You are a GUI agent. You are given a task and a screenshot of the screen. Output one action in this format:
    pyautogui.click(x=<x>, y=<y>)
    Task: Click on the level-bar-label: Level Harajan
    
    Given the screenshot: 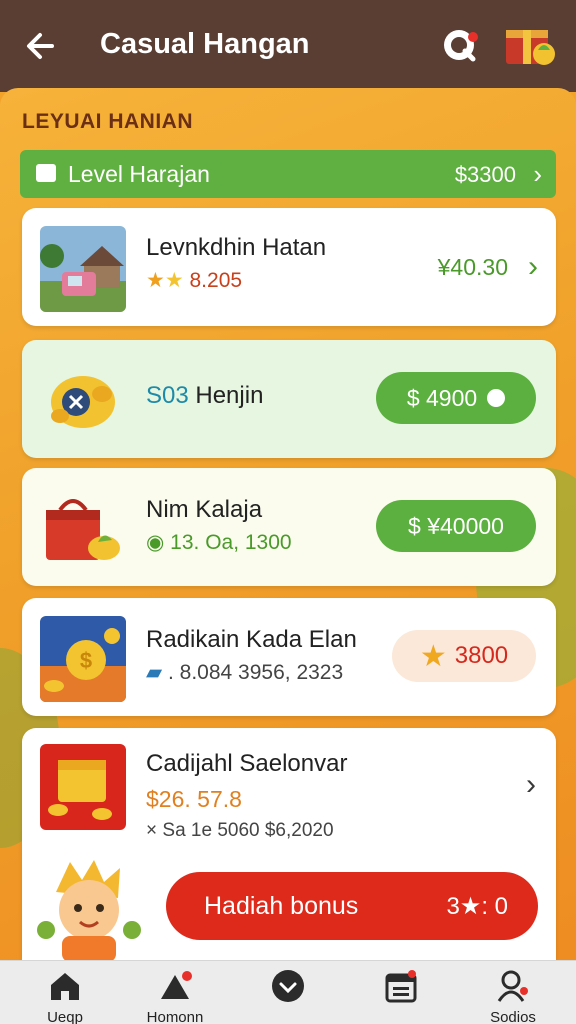 What is the action you would take?
    pyautogui.click(x=139, y=174)
    